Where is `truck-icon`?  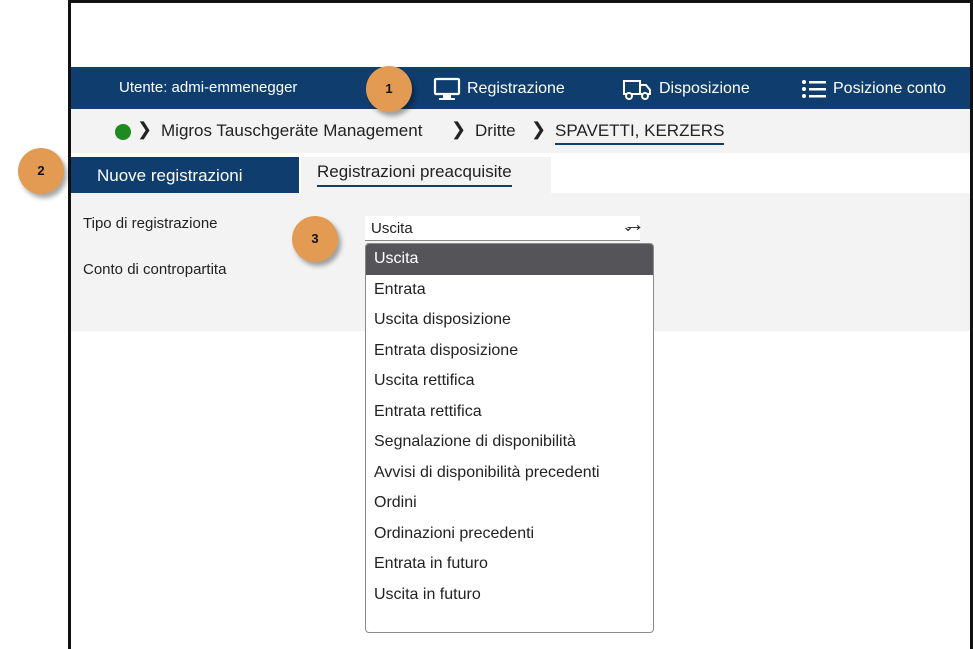
truck-icon is located at coordinates (637, 90).